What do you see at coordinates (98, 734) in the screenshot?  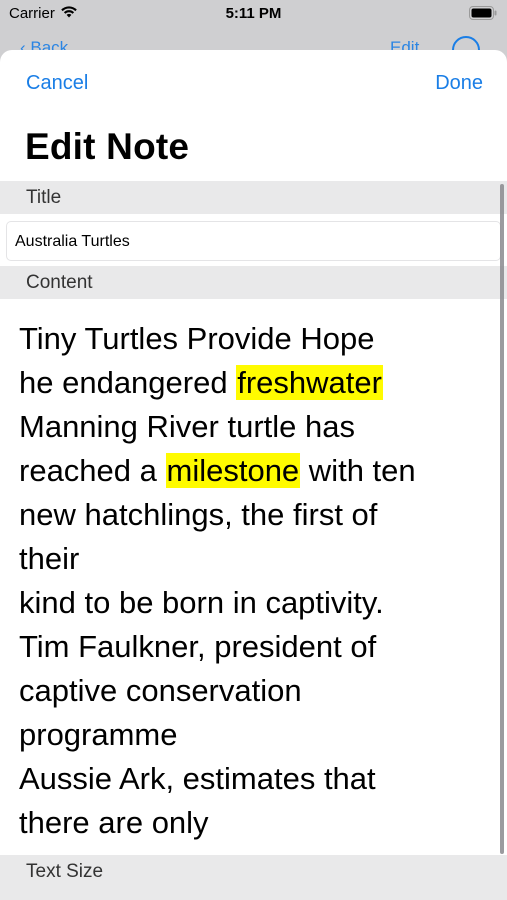 I see `content-text-run: programme` at bounding box center [98, 734].